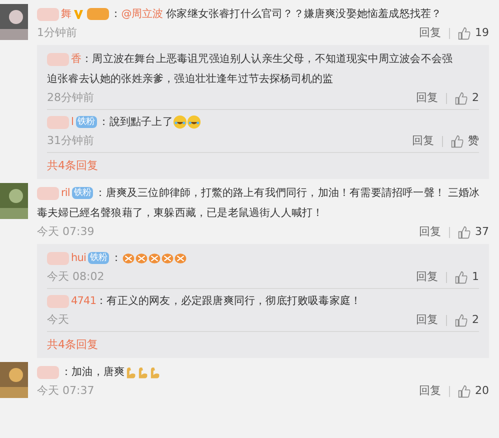  I want to click on comment-text: ：周立波在舞台上恶毒诅咒强迫别人认亲生父母，不知道现实中周立波会不会强, so click(267, 59).